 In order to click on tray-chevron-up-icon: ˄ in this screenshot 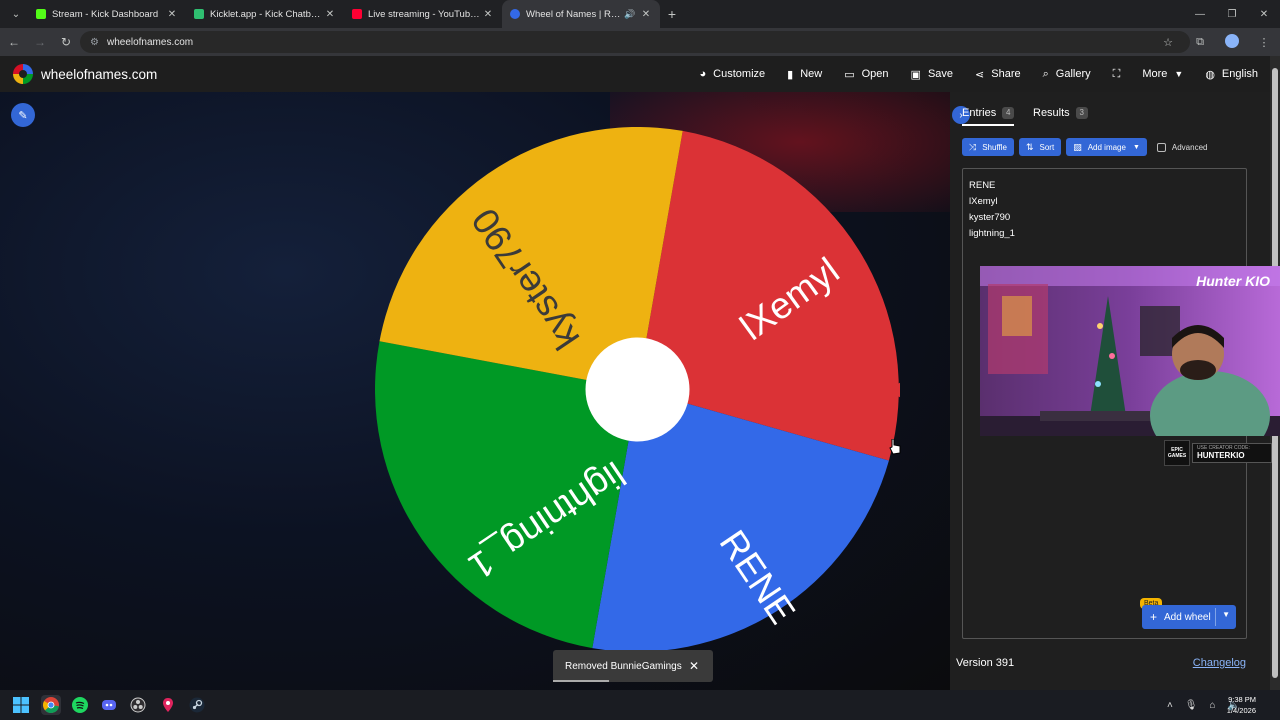, I will do `click(1170, 705)`.